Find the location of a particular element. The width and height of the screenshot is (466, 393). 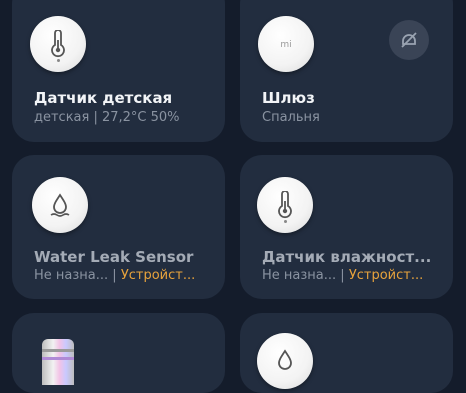

device-card-water-sensor is located at coordinates (346, 353).